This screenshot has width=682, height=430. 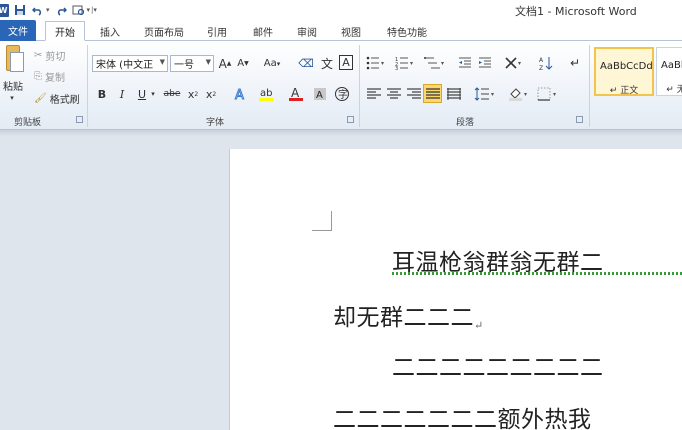 I want to click on tab-mailings: 邮件, so click(x=263, y=31).